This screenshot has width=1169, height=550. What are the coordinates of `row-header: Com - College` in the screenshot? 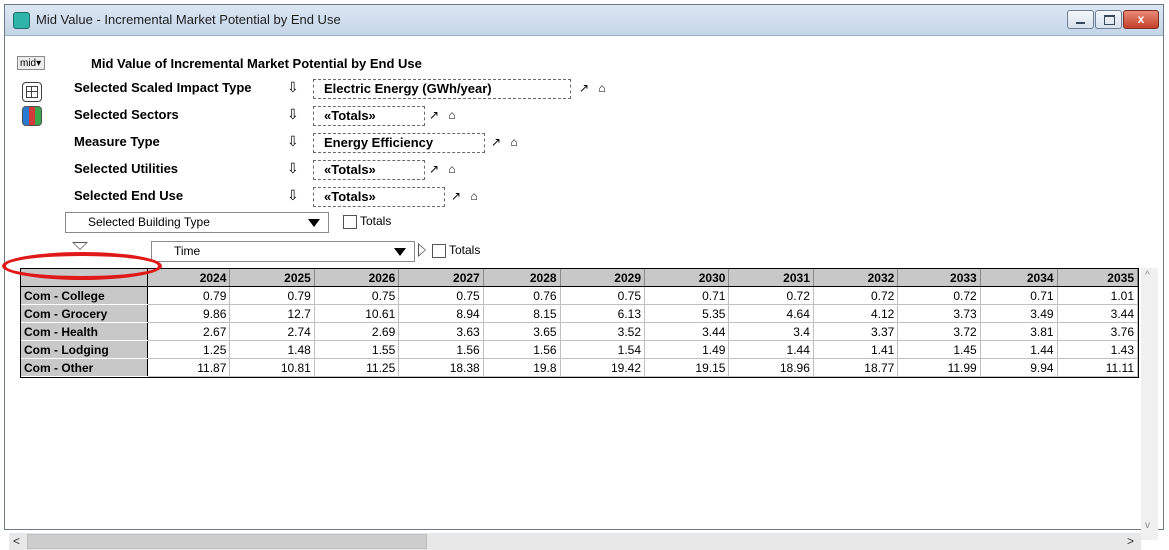 It's located at (84, 295).